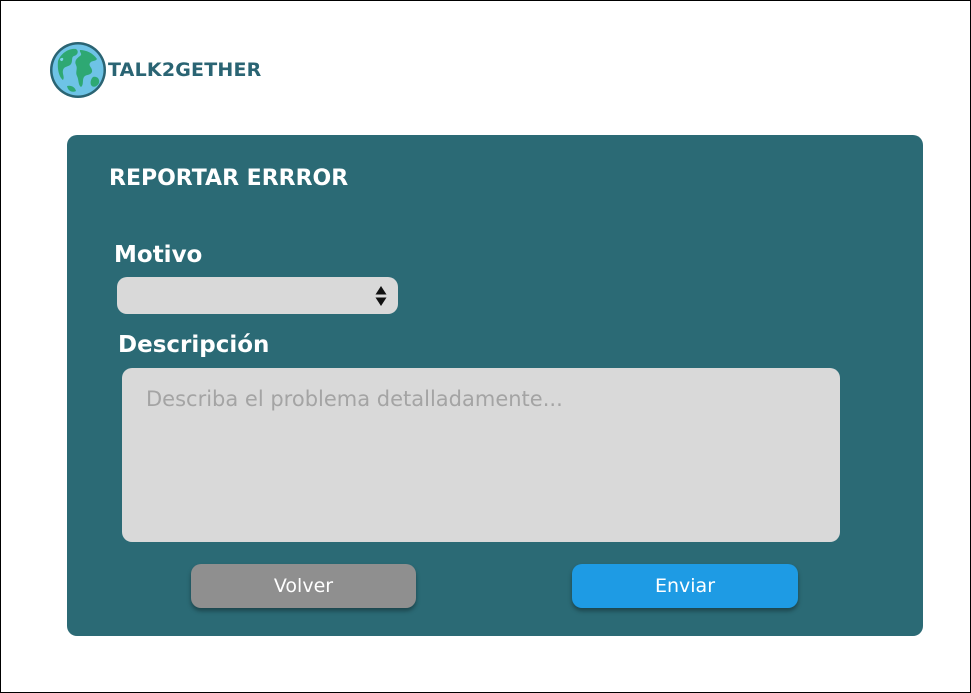  What do you see at coordinates (685, 586) in the screenshot?
I see `send-button: Enviar` at bounding box center [685, 586].